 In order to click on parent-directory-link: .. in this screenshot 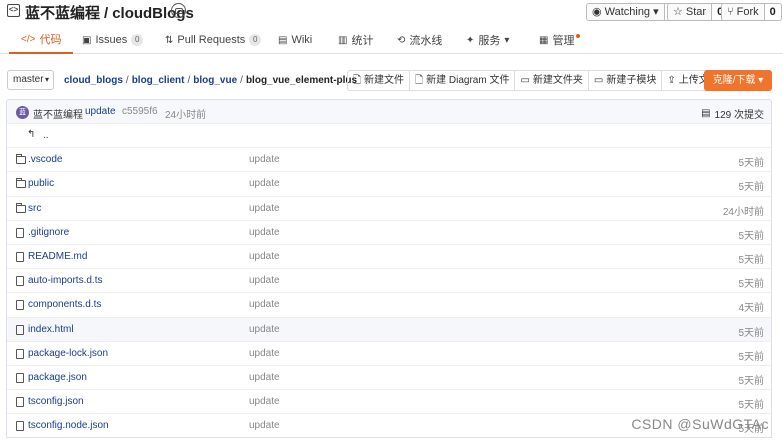, I will do `click(46, 135)`.